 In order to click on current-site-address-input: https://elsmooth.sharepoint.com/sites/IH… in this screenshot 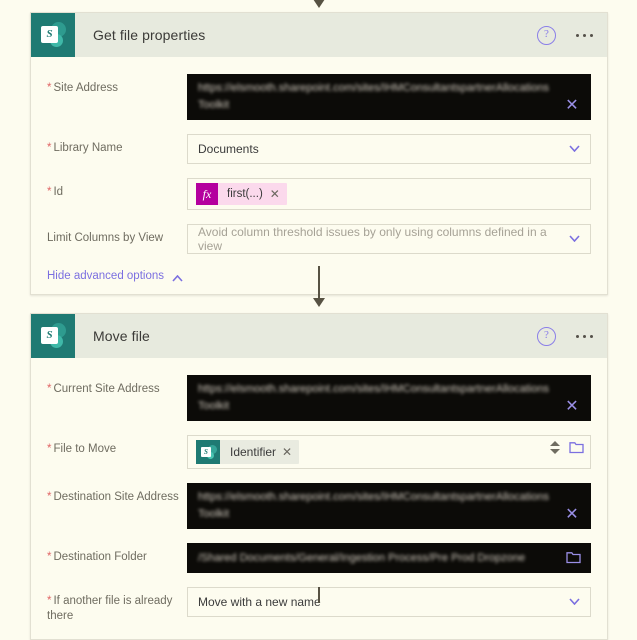, I will do `click(389, 398)`.